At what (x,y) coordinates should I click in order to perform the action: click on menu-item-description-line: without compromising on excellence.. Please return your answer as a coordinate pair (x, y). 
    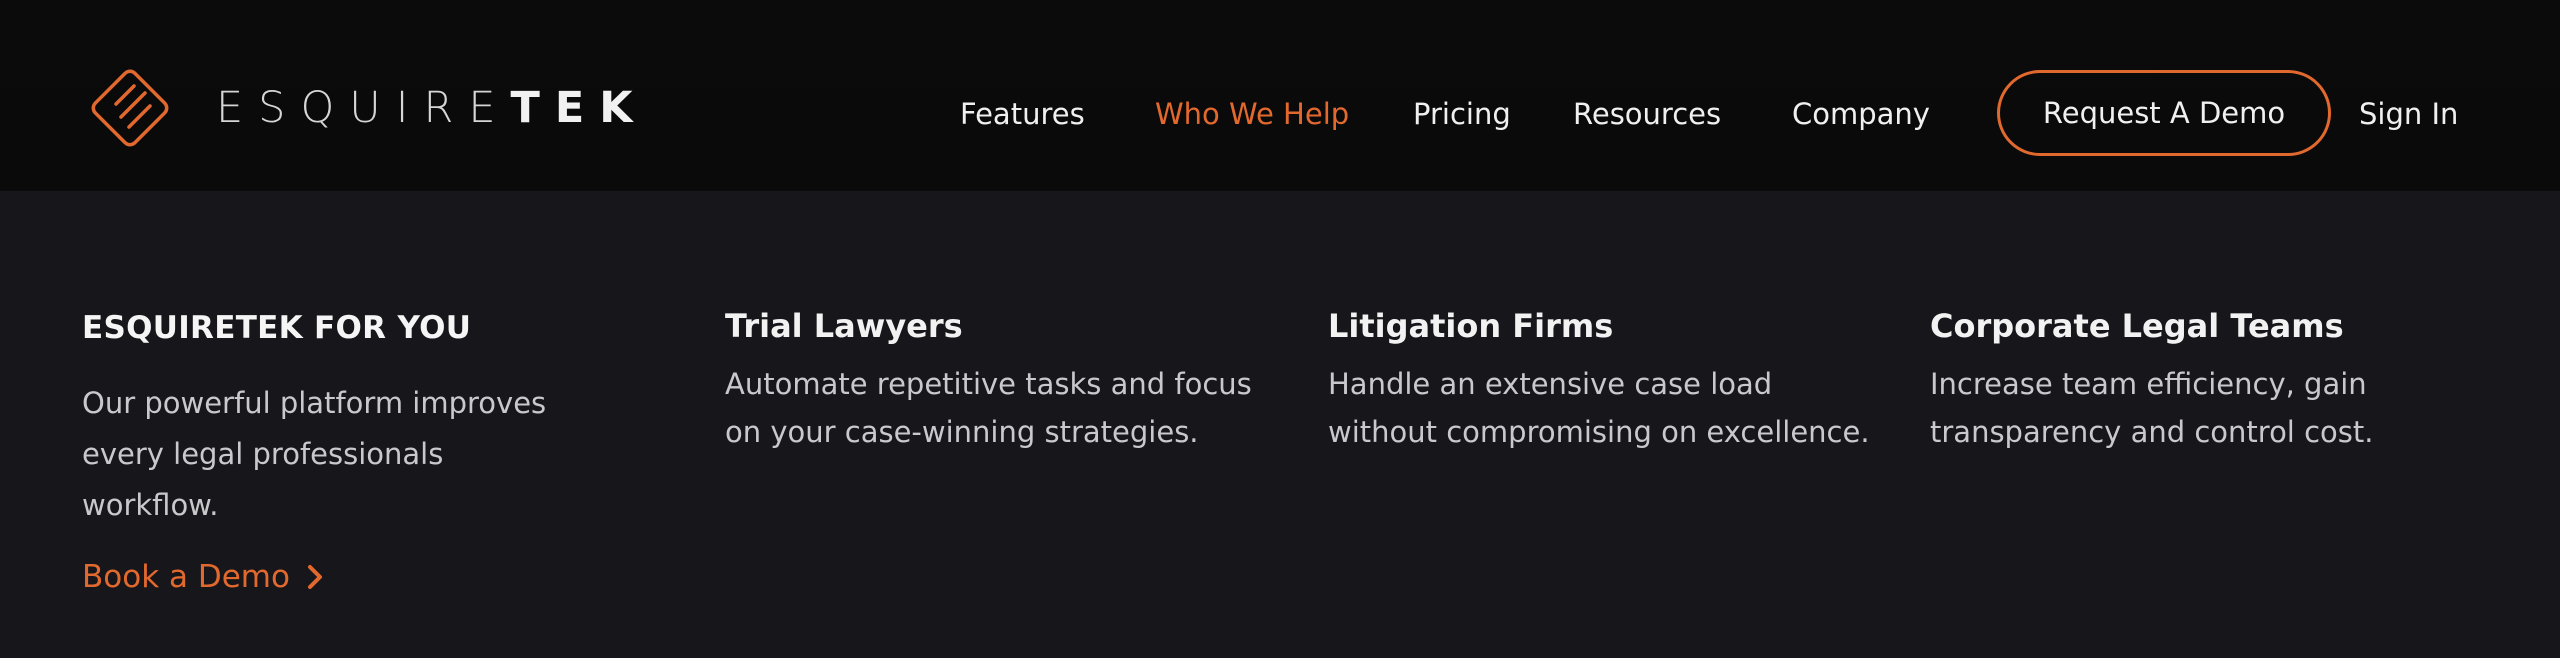
    Looking at the image, I should click on (1599, 432).